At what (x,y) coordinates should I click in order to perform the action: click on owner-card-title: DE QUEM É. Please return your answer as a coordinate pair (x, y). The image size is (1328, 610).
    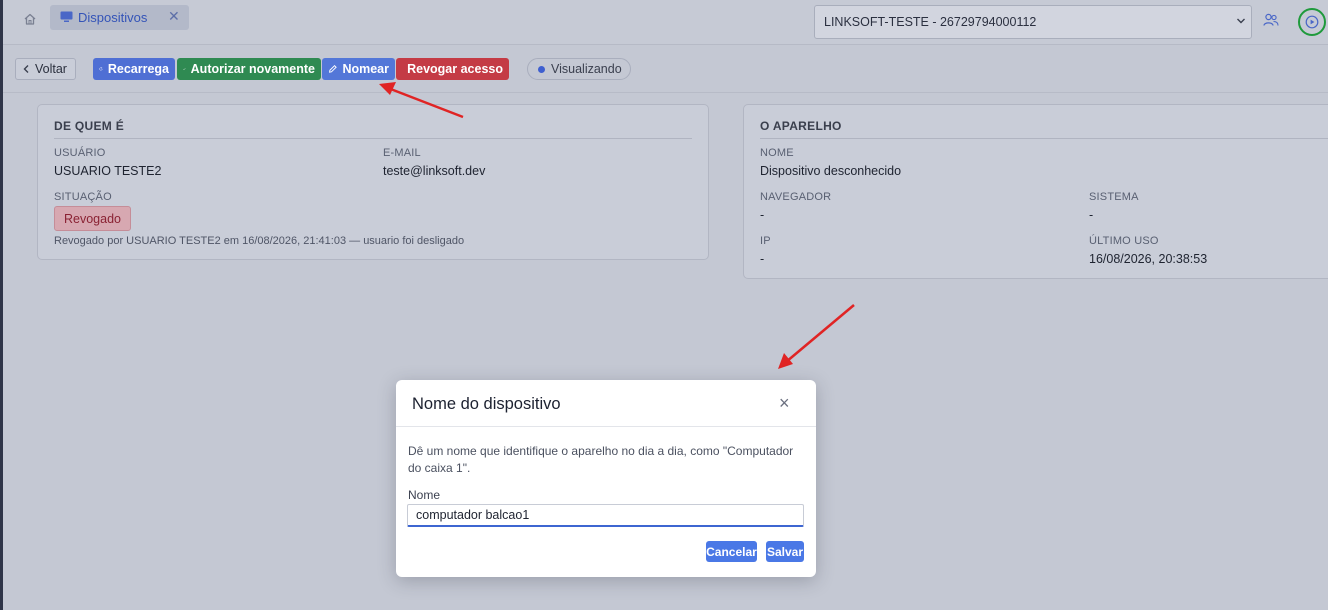
    Looking at the image, I should click on (89, 126).